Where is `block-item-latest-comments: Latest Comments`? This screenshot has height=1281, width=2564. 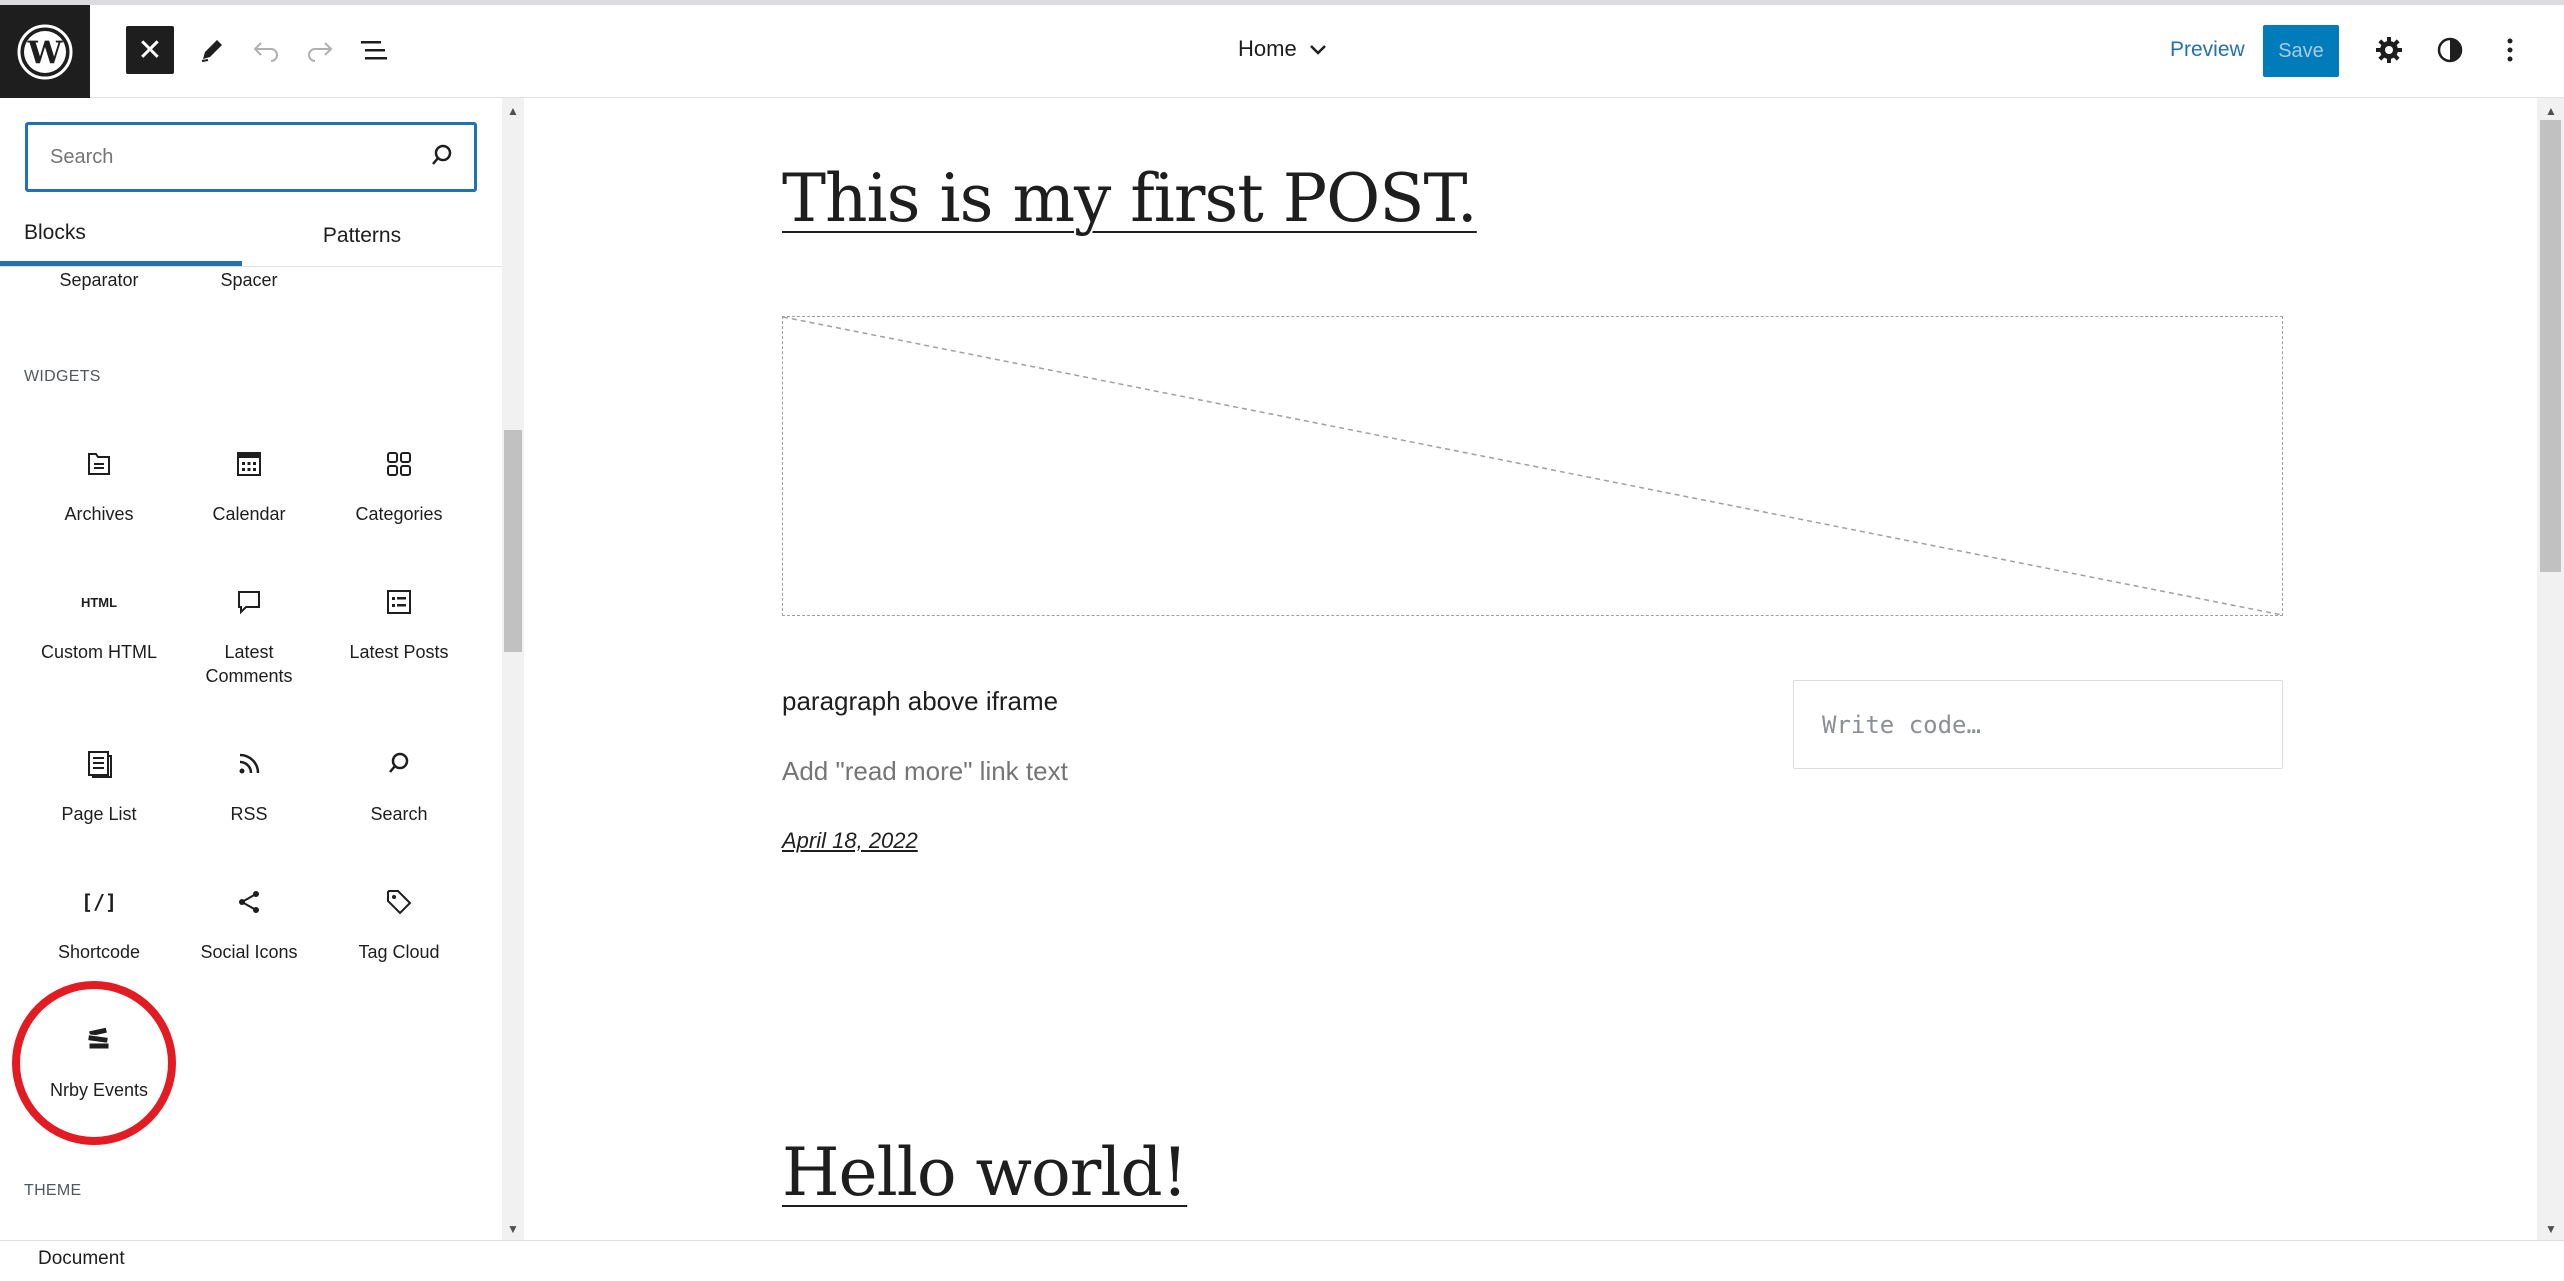
block-item-latest-comments: Latest Comments is located at coordinates (249, 635).